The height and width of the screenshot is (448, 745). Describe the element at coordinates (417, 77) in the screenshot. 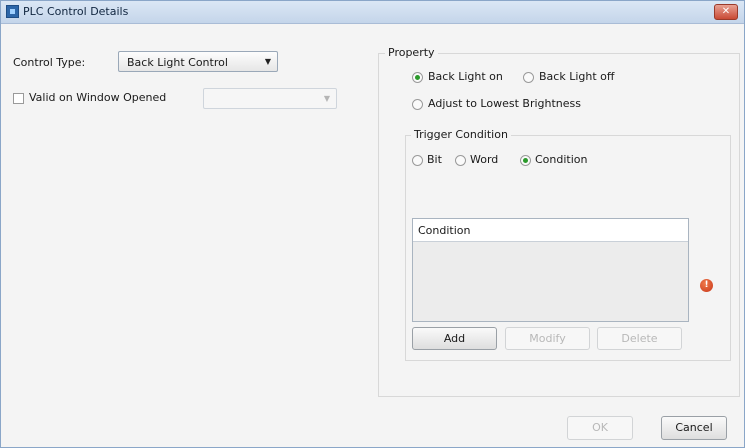

I see `back-light-on-radio` at that location.